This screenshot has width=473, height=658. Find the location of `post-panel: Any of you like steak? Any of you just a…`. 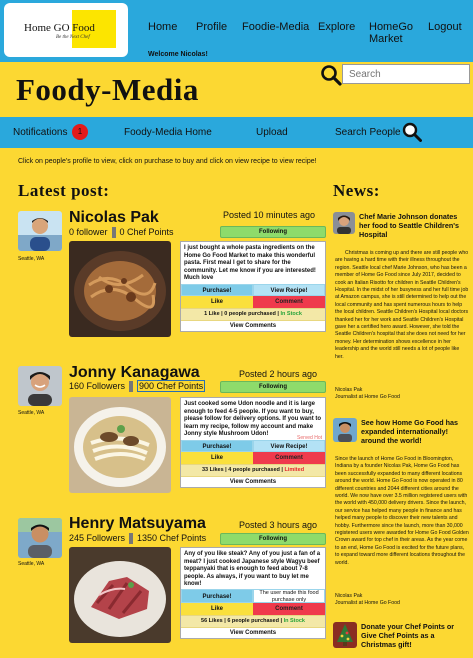

post-panel: Any of you like steak? Any of you just a… is located at coordinates (253, 593).